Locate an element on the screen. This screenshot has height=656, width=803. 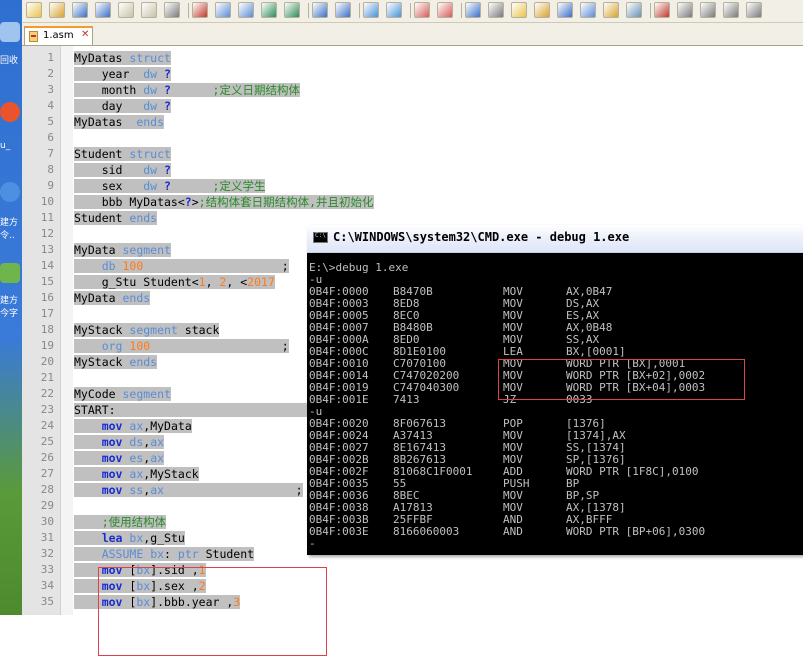
code-line-text: mov es,ax is located at coordinates (119, 458).